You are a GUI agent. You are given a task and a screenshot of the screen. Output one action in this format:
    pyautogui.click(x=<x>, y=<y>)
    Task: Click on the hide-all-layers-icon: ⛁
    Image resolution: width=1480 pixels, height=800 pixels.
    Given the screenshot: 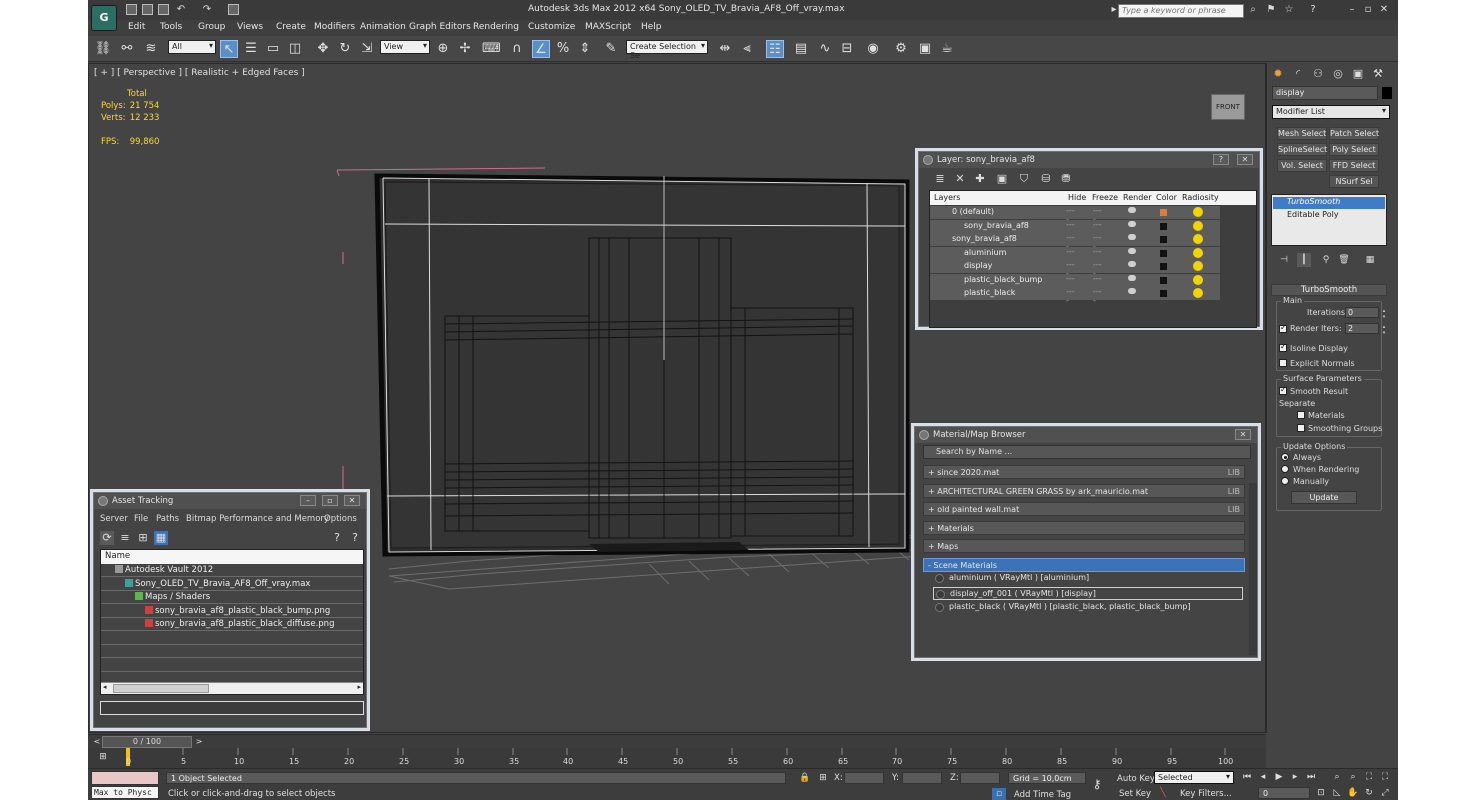 What is the action you would take?
    pyautogui.click(x=1046, y=179)
    